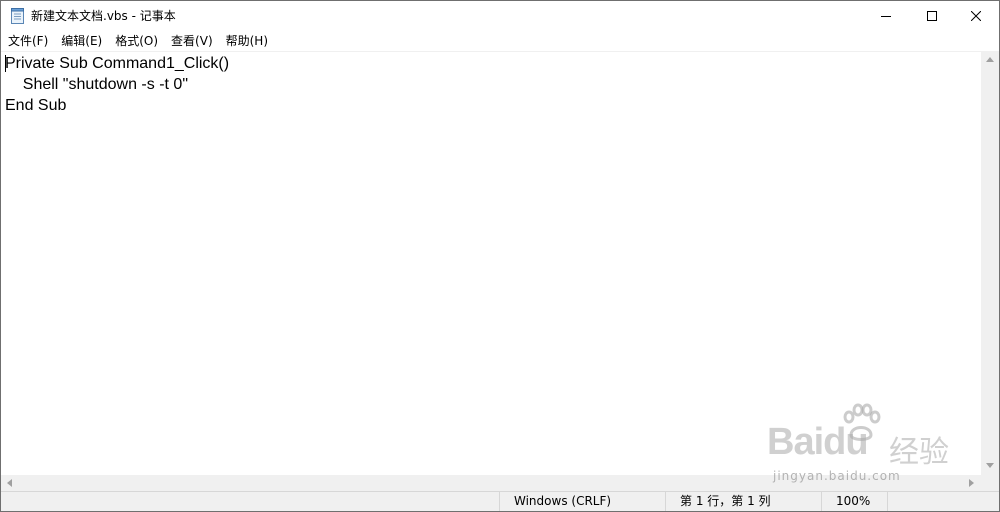 This screenshot has height=512, width=1000. Describe the element at coordinates (491, 483) in the screenshot. I see `horizontal-scrollbar` at that location.